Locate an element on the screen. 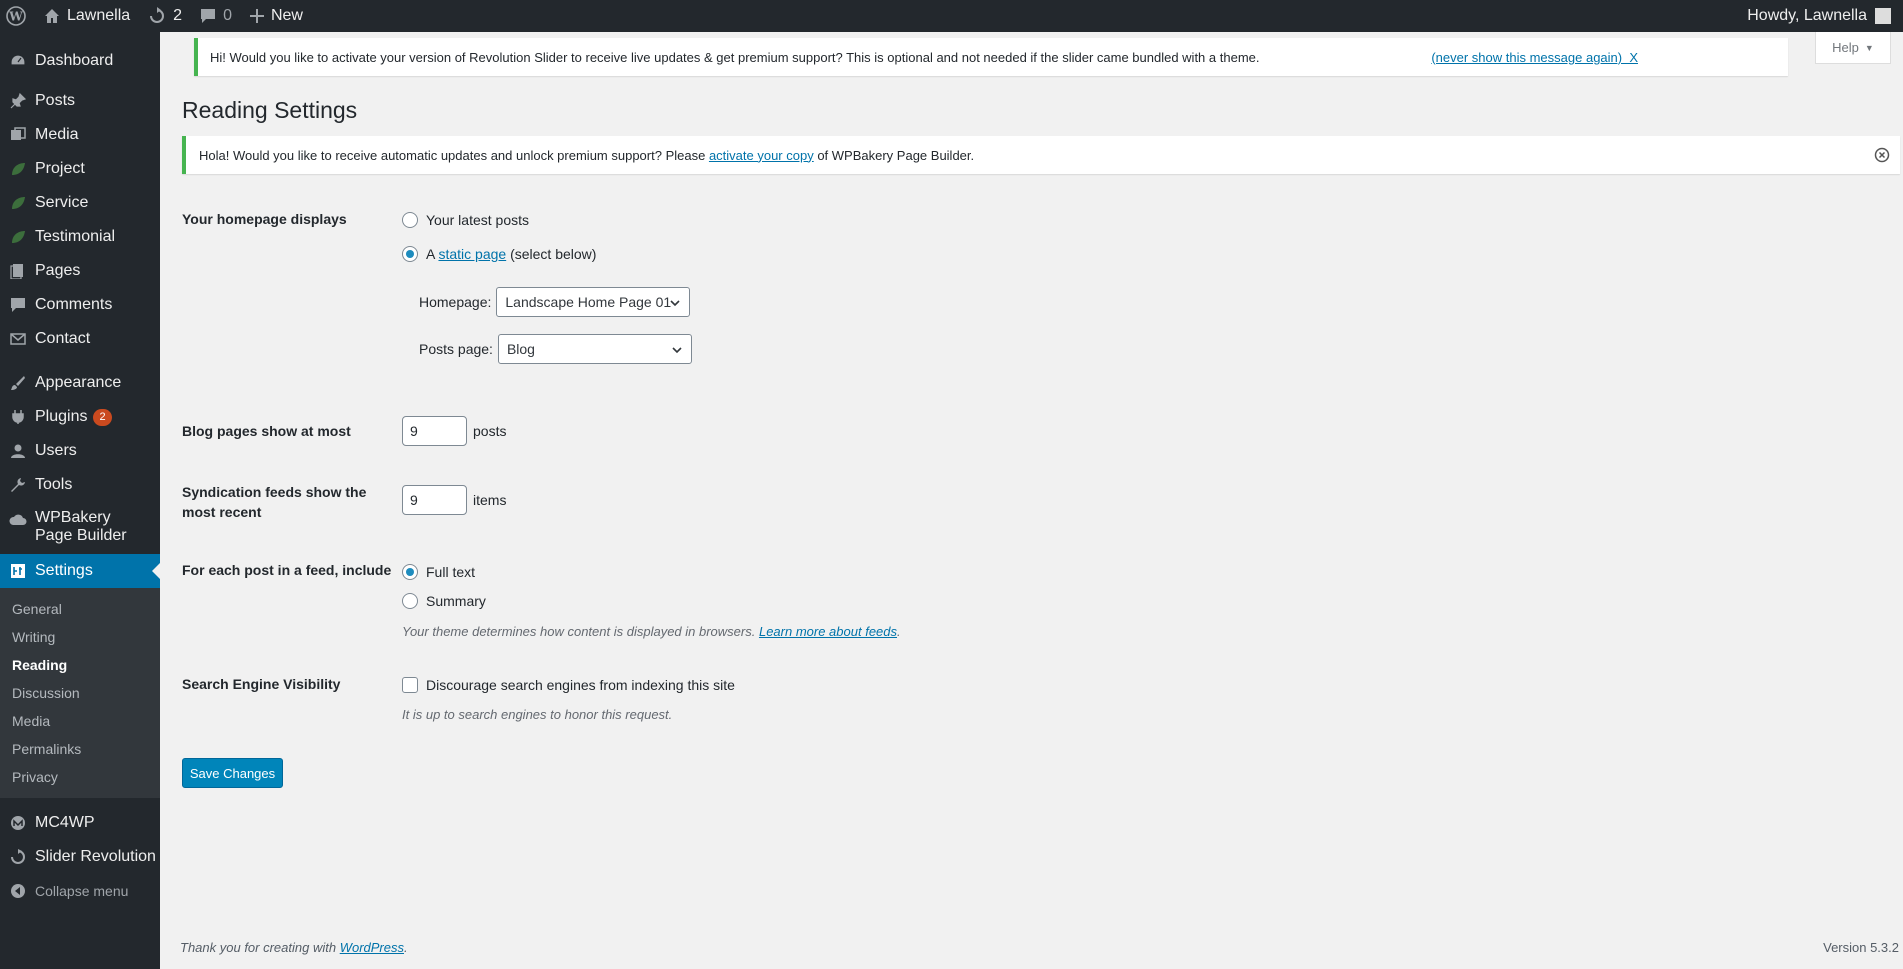 Image resolution: width=1903 pixels, height=969 pixels. static-page-option: A static page (select below) is located at coordinates (499, 254).